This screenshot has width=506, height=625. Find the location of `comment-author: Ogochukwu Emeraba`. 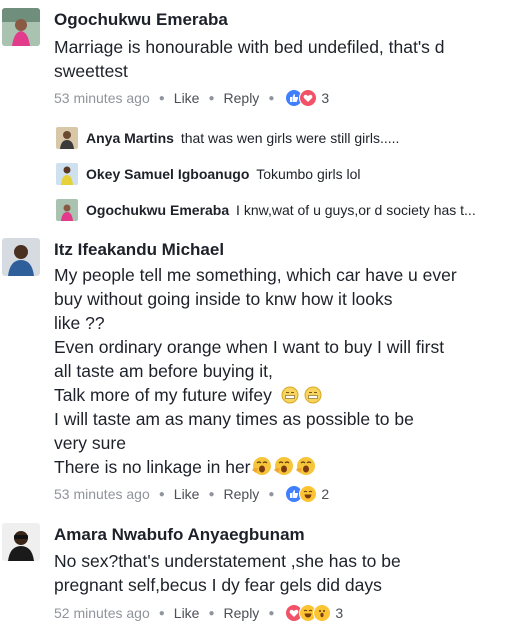

comment-author: Ogochukwu Emeraba is located at coordinates (141, 20).